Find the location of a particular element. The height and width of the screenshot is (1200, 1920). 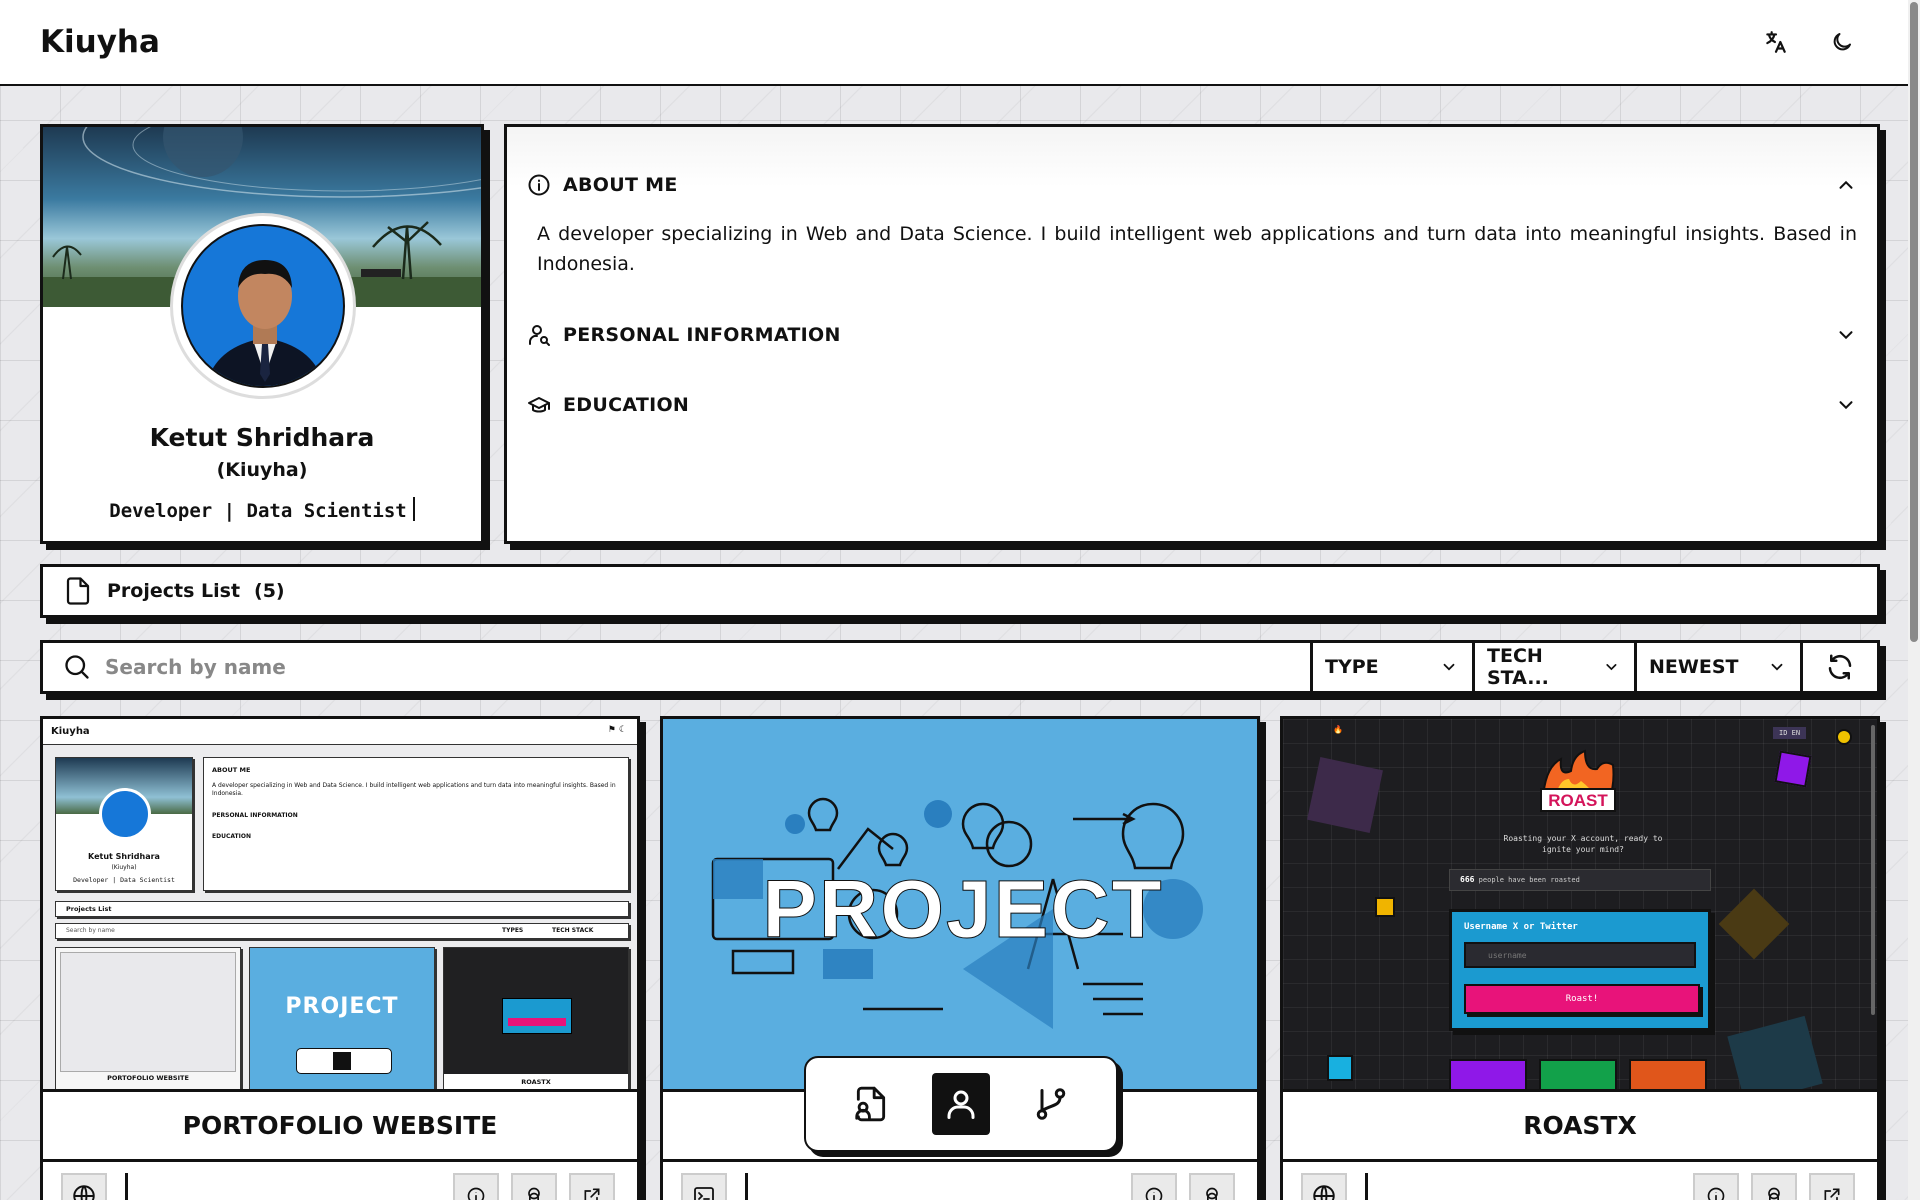

bottom-navigation is located at coordinates (961, 1104).